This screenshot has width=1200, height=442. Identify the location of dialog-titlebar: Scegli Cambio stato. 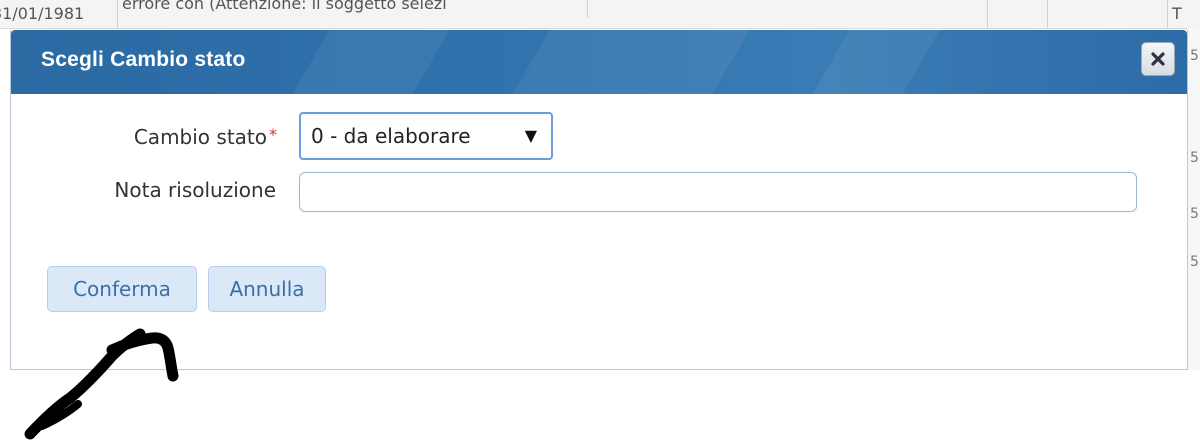
(599, 62).